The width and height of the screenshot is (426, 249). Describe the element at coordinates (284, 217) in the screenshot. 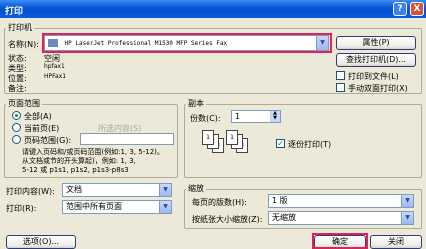

I see `scale-value: 无缩放` at that location.